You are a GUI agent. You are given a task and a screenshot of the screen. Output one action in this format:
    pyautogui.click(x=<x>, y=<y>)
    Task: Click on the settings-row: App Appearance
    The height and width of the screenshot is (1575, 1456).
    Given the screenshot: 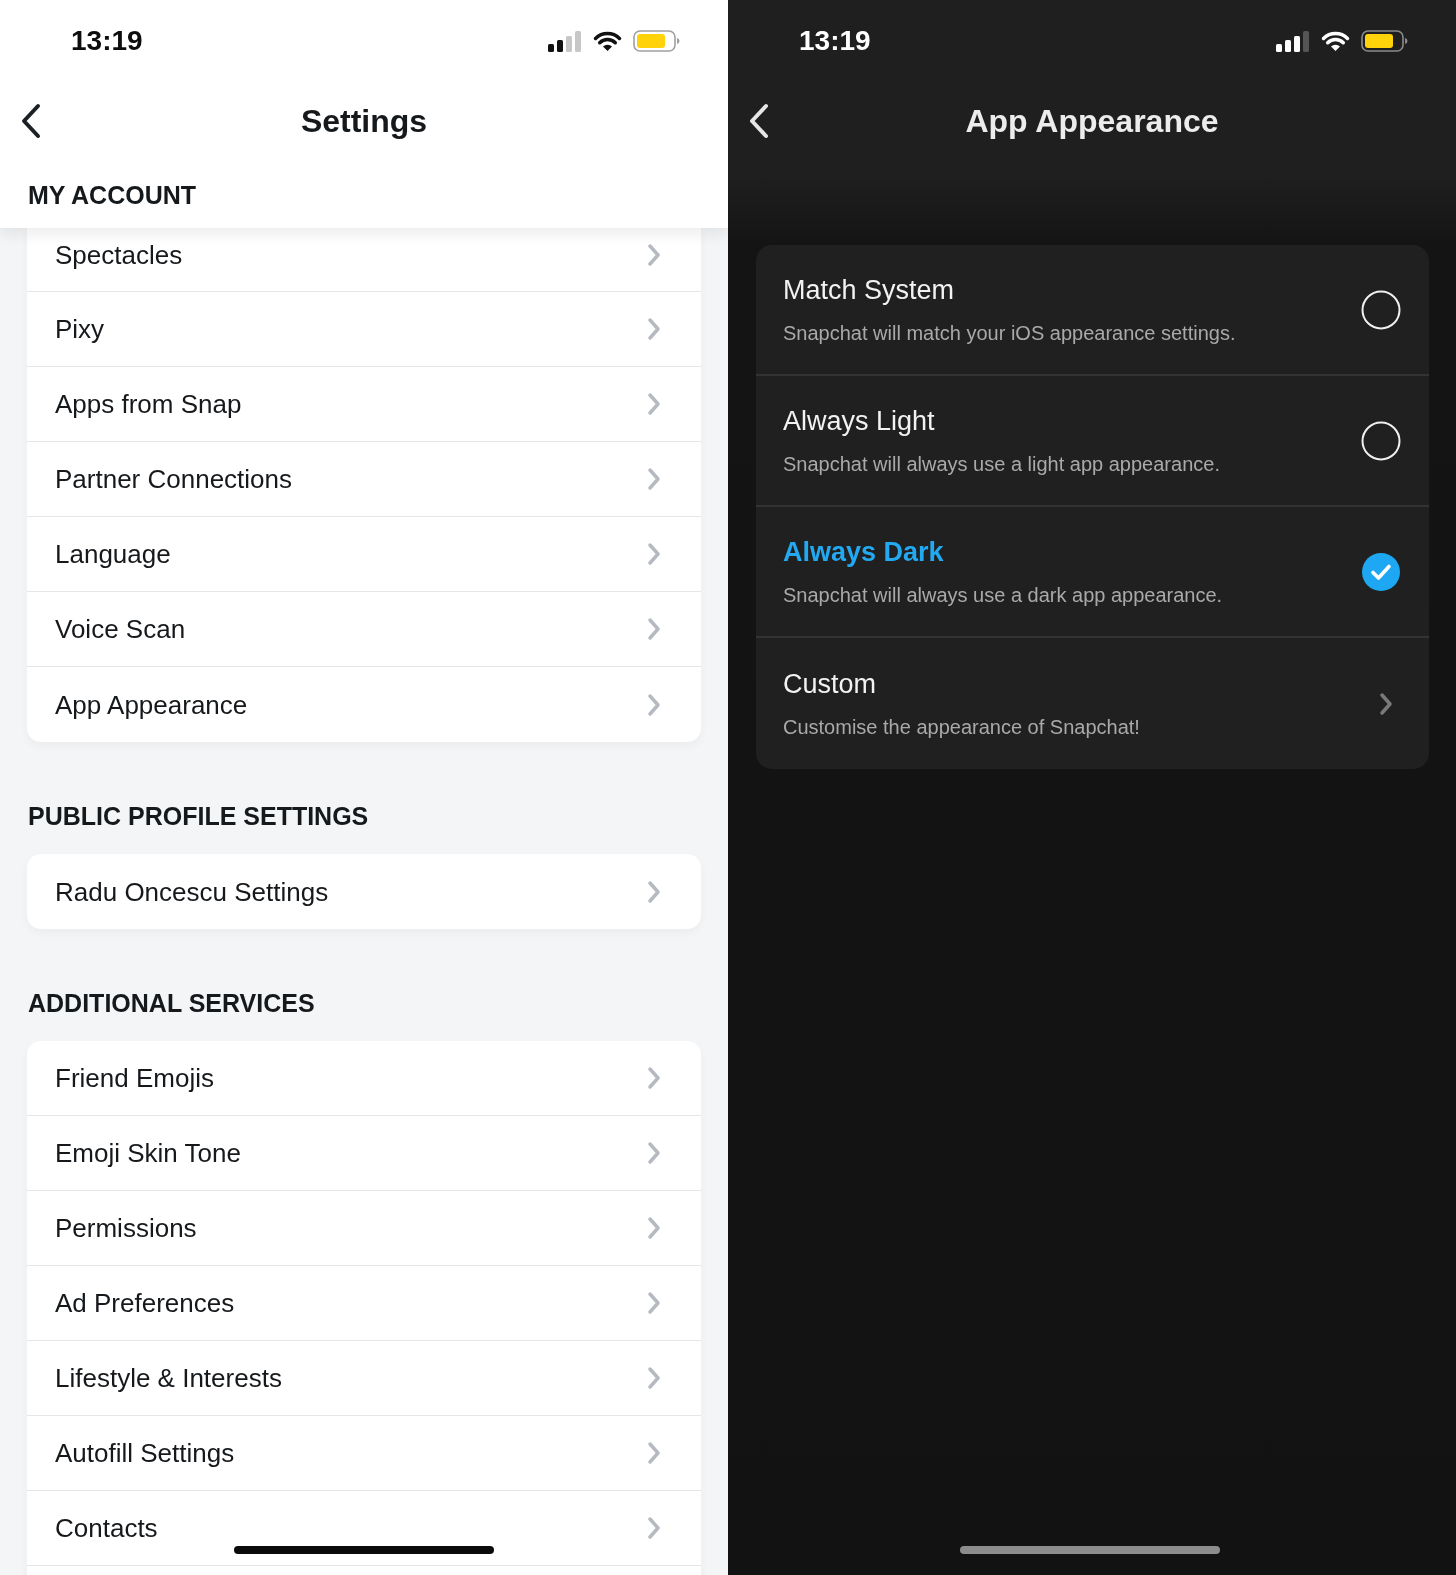 What is the action you would take?
    pyautogui.click(x=364, y=704)
    